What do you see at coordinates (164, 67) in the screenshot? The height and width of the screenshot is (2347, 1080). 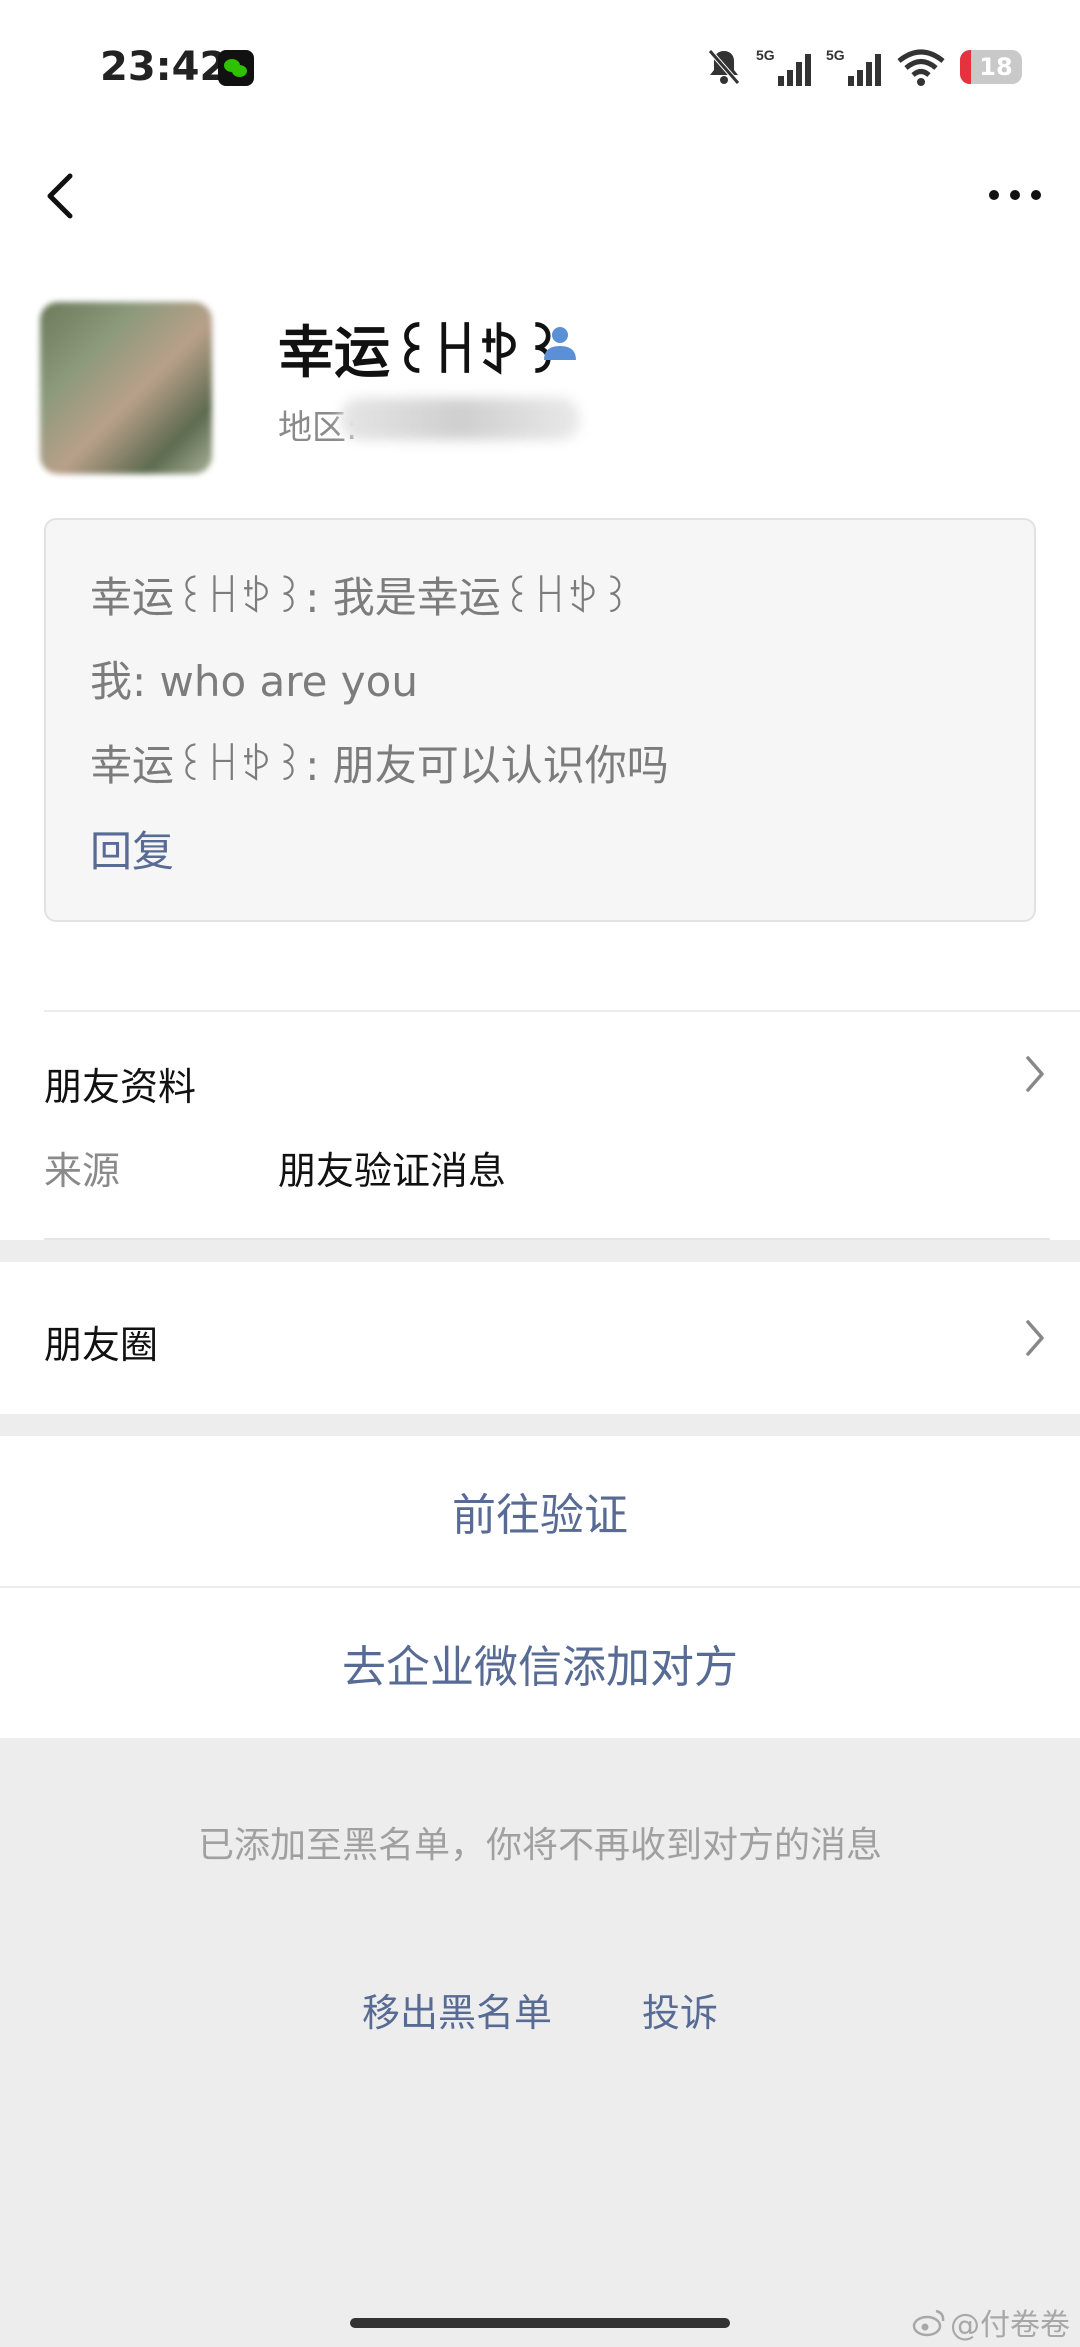 I see `status-time: 23:42` at bounding box center [164, 67].